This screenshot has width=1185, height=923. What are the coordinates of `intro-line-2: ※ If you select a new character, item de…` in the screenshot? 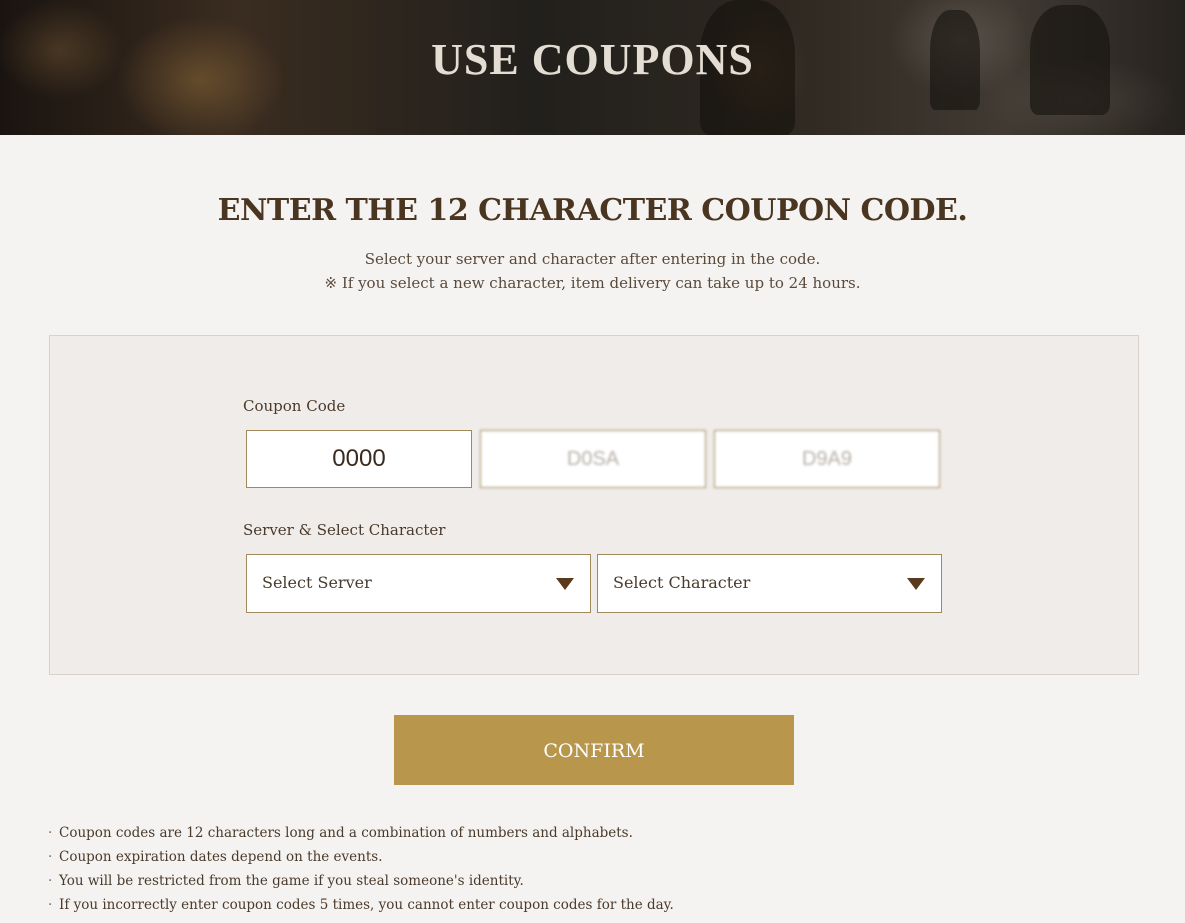 It's located at (592, 283).